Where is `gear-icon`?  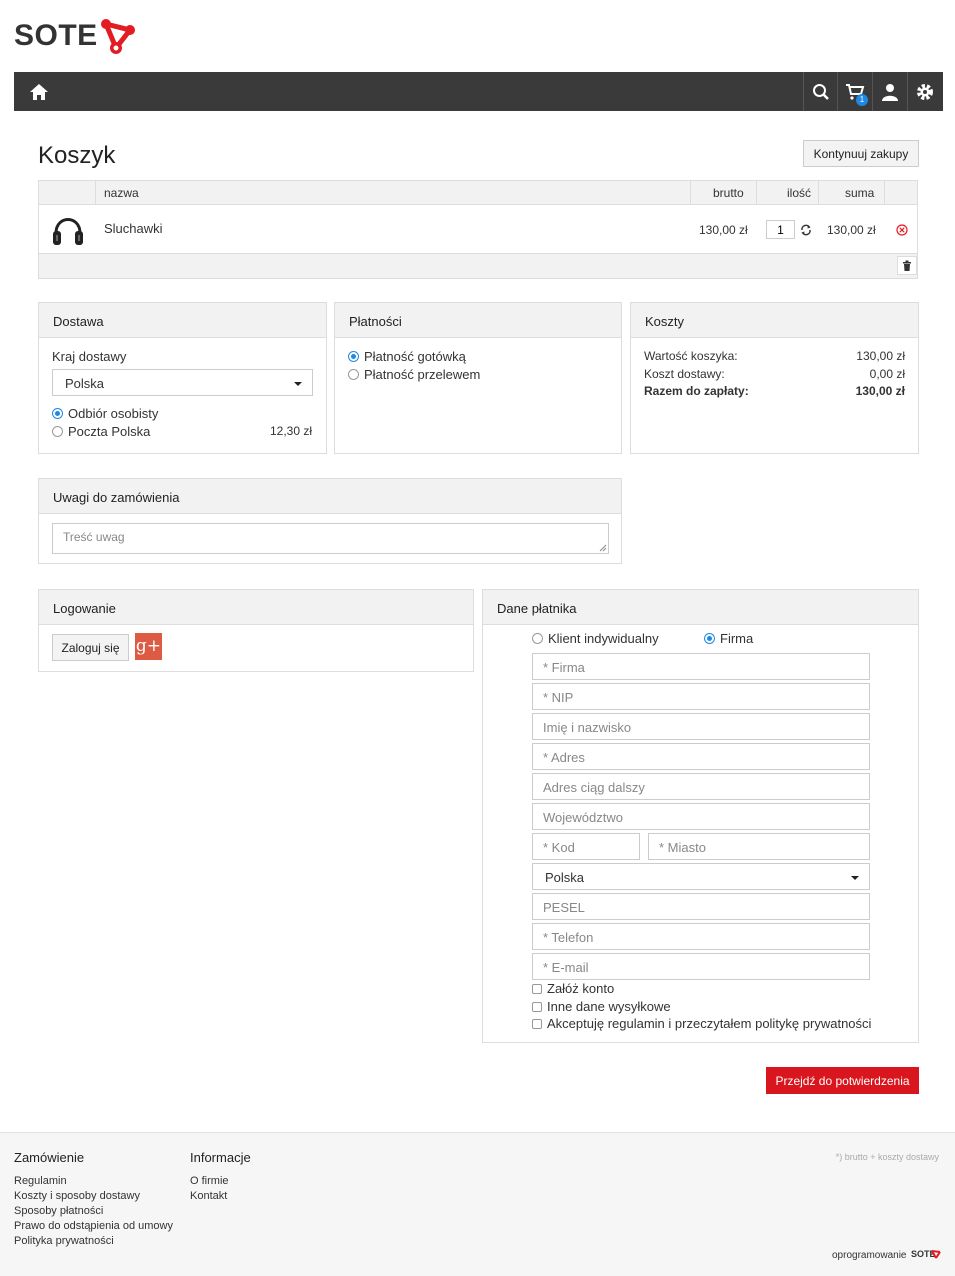
gear-icon is located at coordinates (924, 91).